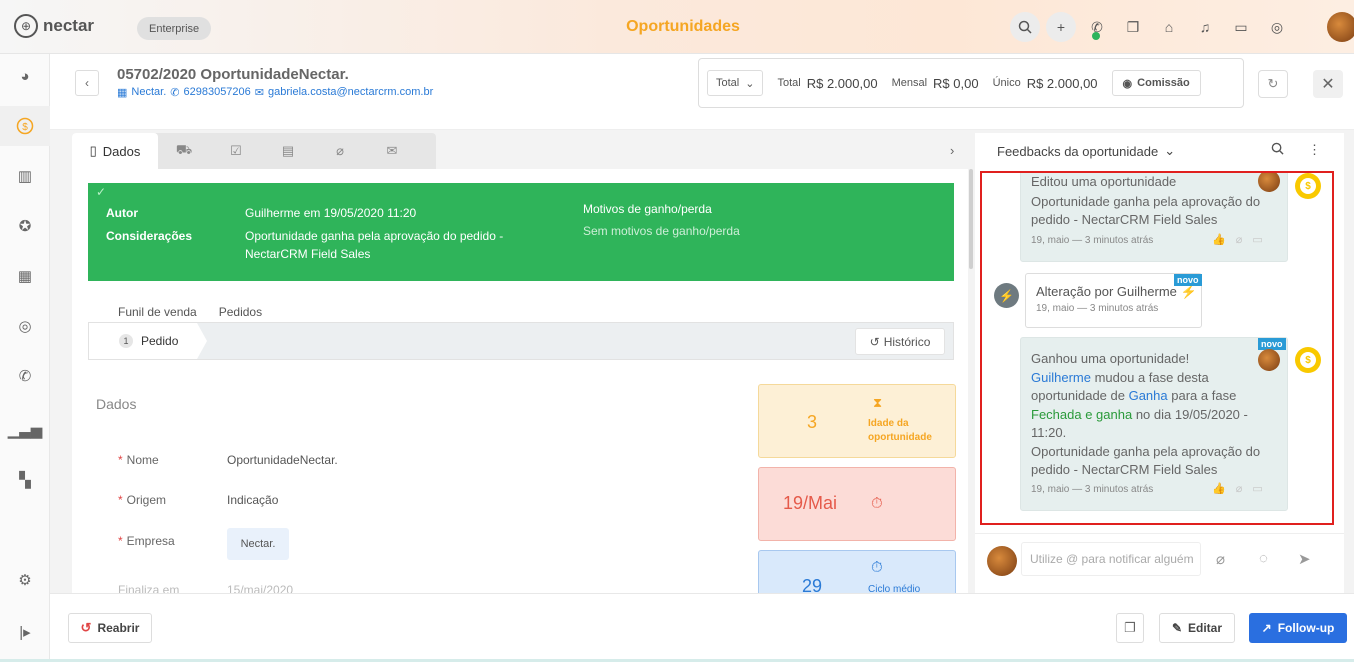  What do you see at coordinates (735, 83) in the screenshot?
I see `value-type-select: Total ⌄` at bounding box center [735, 83].